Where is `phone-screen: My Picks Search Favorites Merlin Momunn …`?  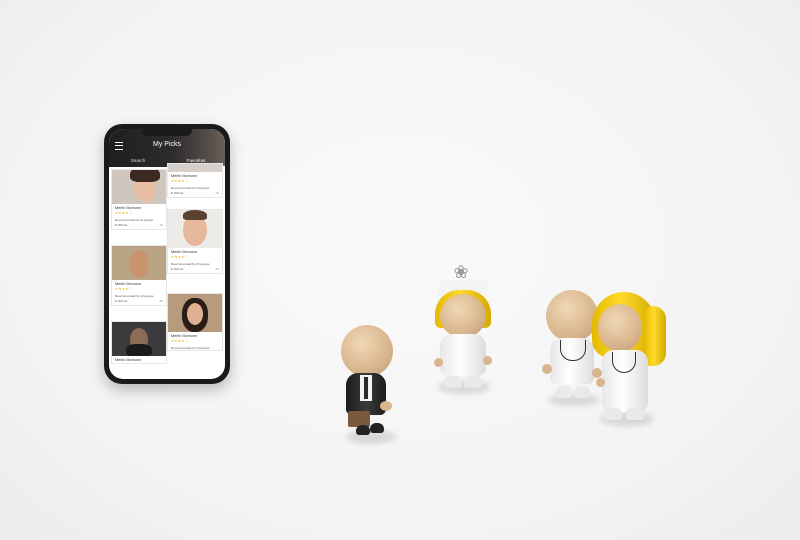 phone-screen: My Picks Search Favorites Merlin Momunn … is located at coordinates (167, 254).